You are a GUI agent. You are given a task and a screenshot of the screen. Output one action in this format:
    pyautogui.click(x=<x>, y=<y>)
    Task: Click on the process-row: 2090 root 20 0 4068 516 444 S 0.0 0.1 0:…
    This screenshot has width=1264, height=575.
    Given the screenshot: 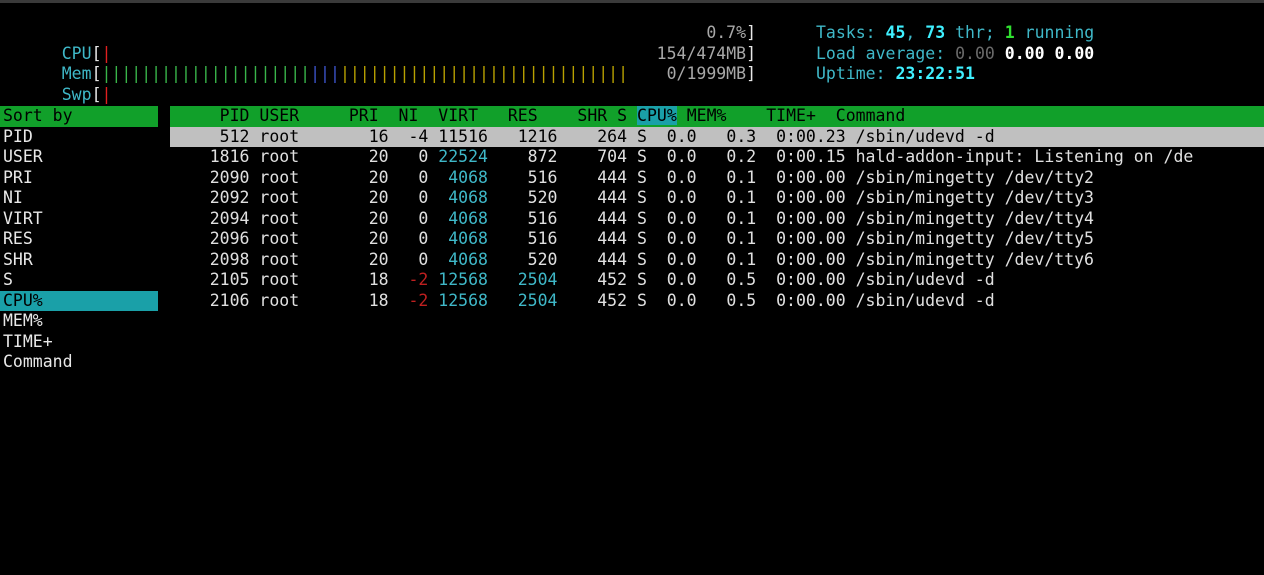 What is the action you would take?
    pyautogui.click(x=717, y=178)
    